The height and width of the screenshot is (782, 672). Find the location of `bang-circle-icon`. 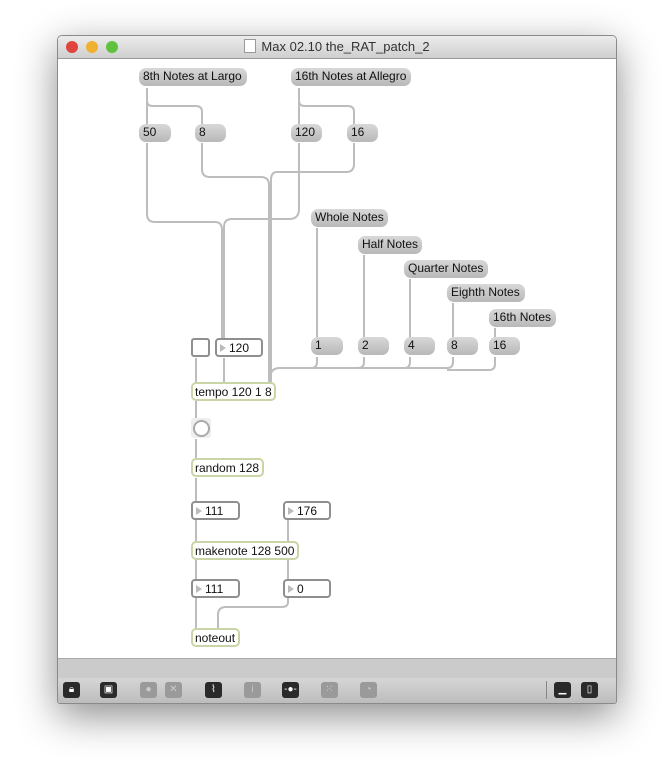

bang-circle-icon is located at coordinates (201, 428).